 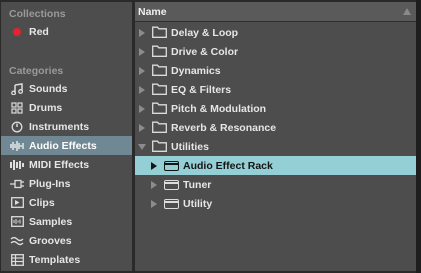 I want to click on audio-effects-icon, so click(x=17, y=145).